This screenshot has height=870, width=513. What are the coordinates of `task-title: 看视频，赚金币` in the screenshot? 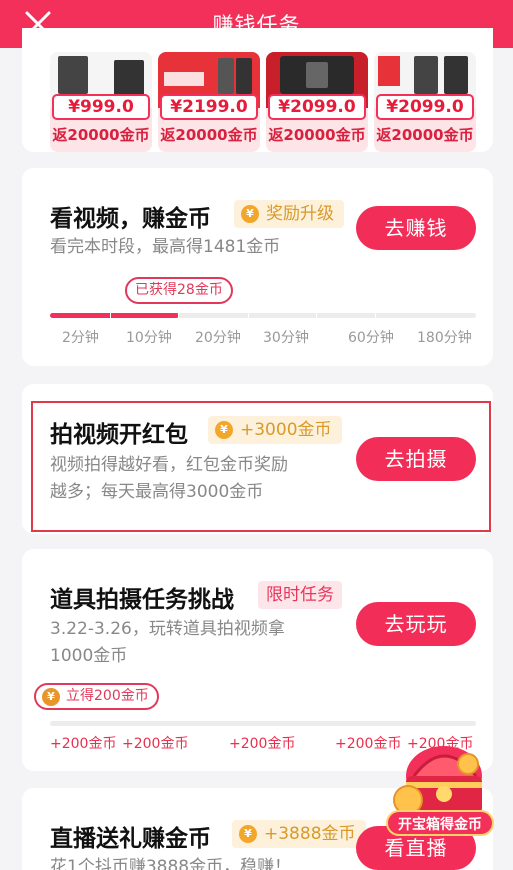 It's located at (130, 219).